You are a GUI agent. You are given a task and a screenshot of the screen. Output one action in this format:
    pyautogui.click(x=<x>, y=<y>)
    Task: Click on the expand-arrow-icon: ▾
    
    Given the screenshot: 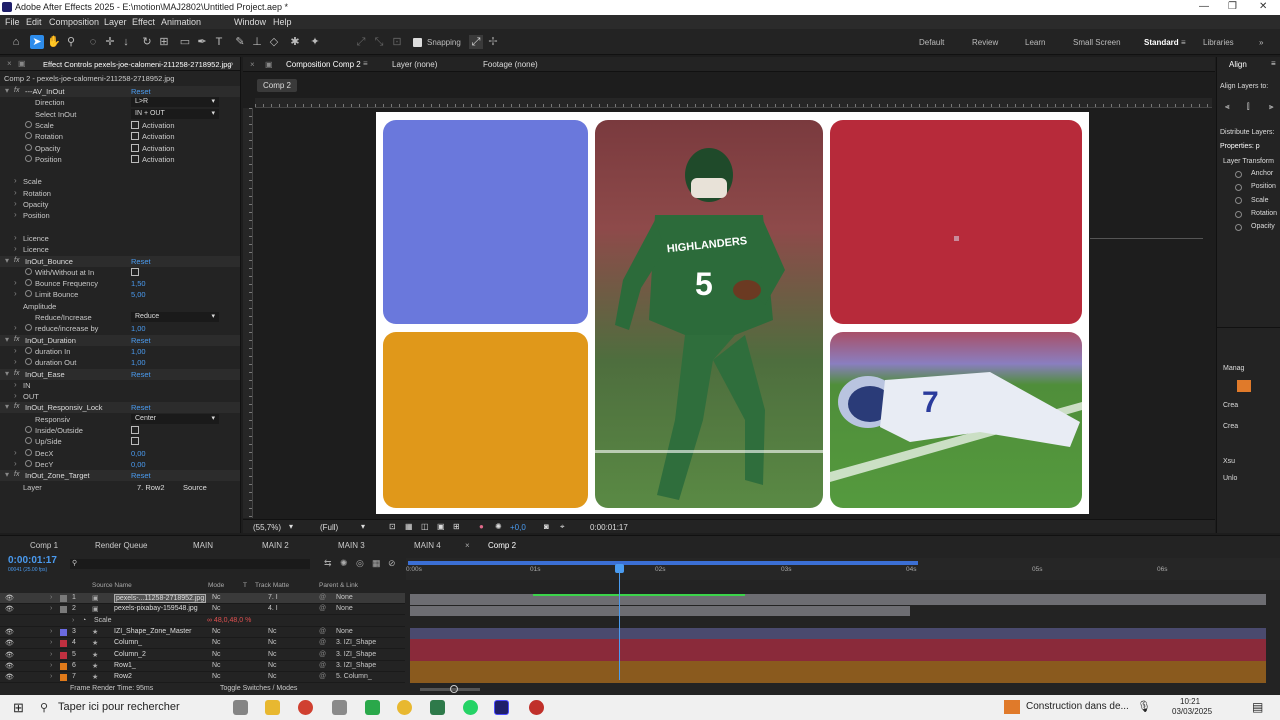 What is the action you would take?
    pyautogui.click(x=7, y=474)
    